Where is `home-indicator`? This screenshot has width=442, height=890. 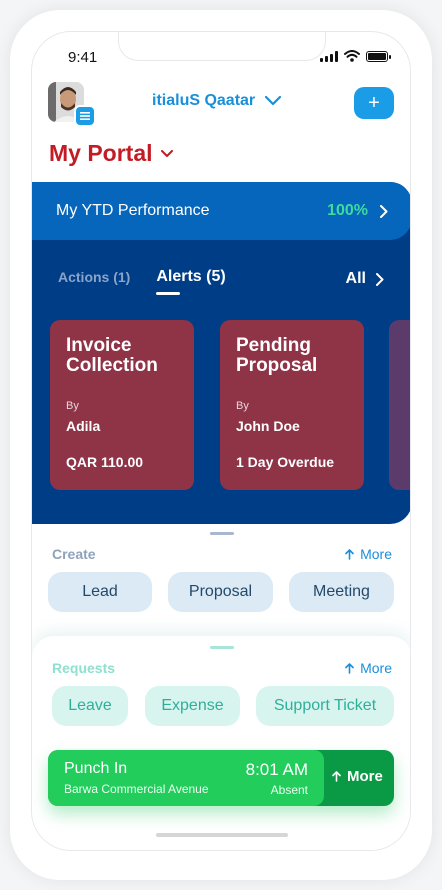 home-indicator is located at coordinates (222, 835).